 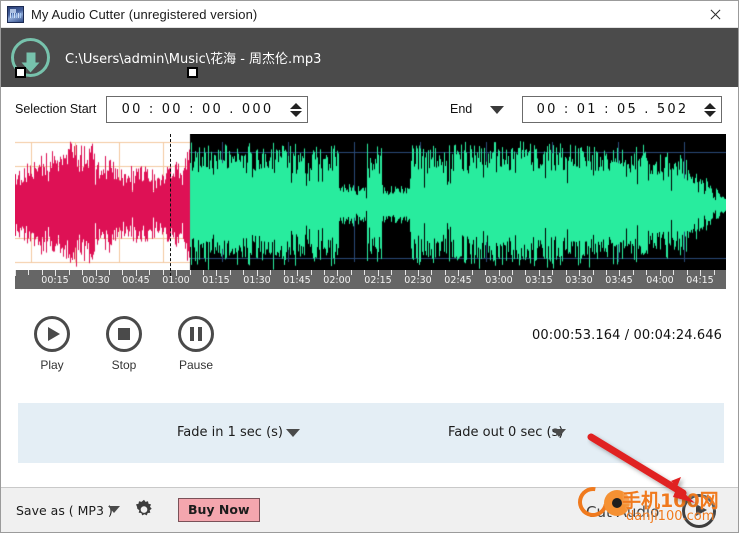 What do you see at coordinates (378, 280) in the screenshot?
I see `ruler-label: 02:15` at bounding box center [378, 280].